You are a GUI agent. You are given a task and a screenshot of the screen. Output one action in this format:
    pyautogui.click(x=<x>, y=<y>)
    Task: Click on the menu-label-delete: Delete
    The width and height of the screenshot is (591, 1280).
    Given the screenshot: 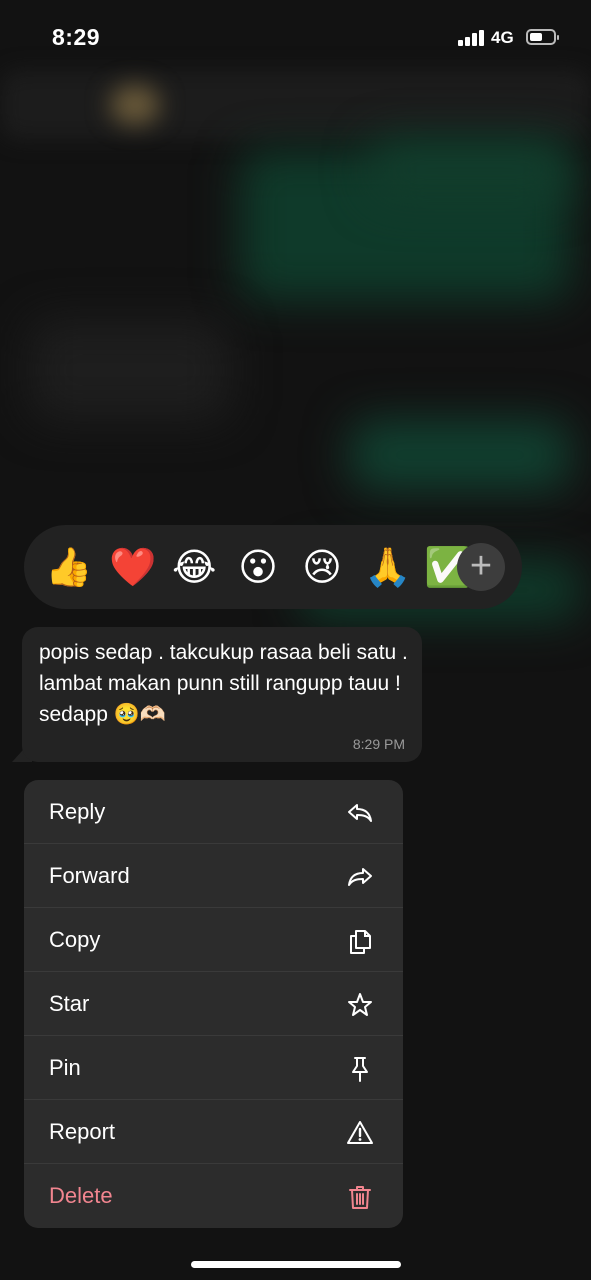 What is the action you would take?
    pyautogui.click(x=81, y=1195)
    